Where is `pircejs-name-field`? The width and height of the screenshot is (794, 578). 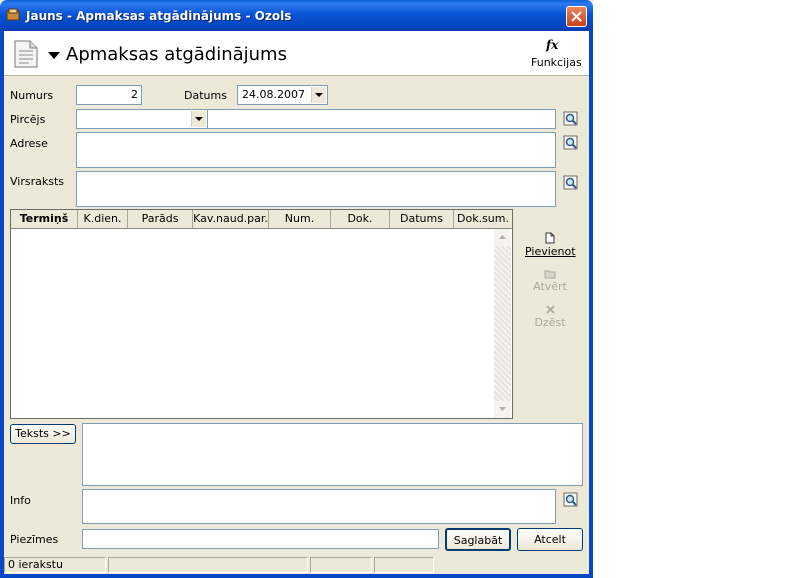 pircejs-name-field is located at coordinates (381, 119).